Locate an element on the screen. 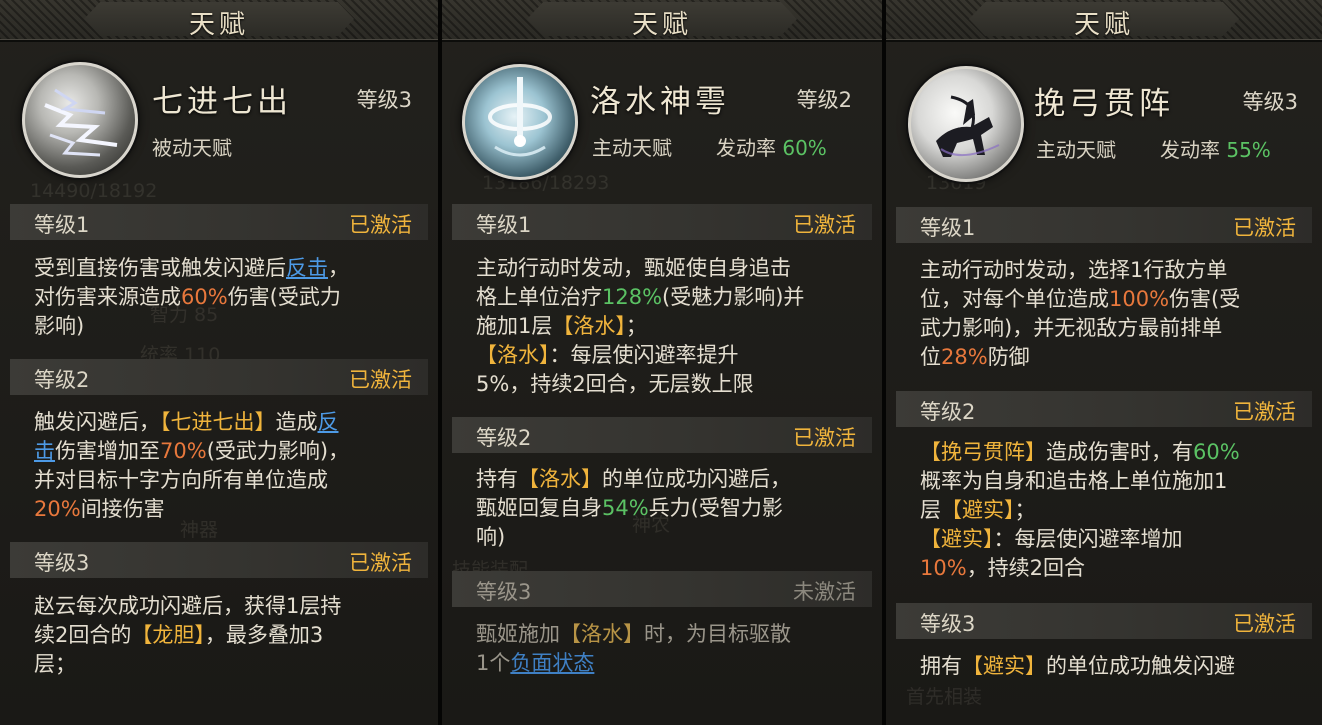 Image resolution: width=1322 pixels, height=725 pixels. level-3-description: 甄姬施加【洛水】时，为目标驱散 1个负面状态 is located at coordinates (633, 648).